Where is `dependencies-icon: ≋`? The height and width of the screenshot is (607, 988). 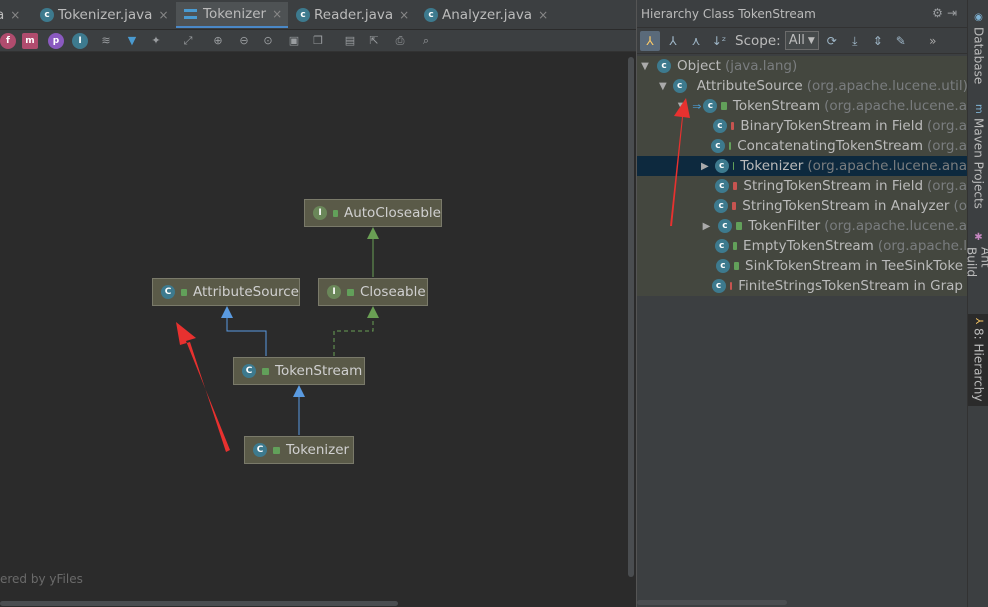
dependencies-icon: ≋ is located at coordinates (106, 41).